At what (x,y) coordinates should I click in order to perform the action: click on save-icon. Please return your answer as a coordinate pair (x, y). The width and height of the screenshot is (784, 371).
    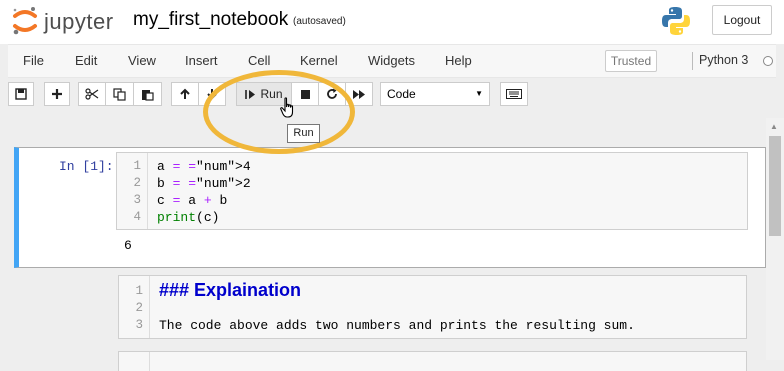
    Looking at the image, I should click on (21, 94).